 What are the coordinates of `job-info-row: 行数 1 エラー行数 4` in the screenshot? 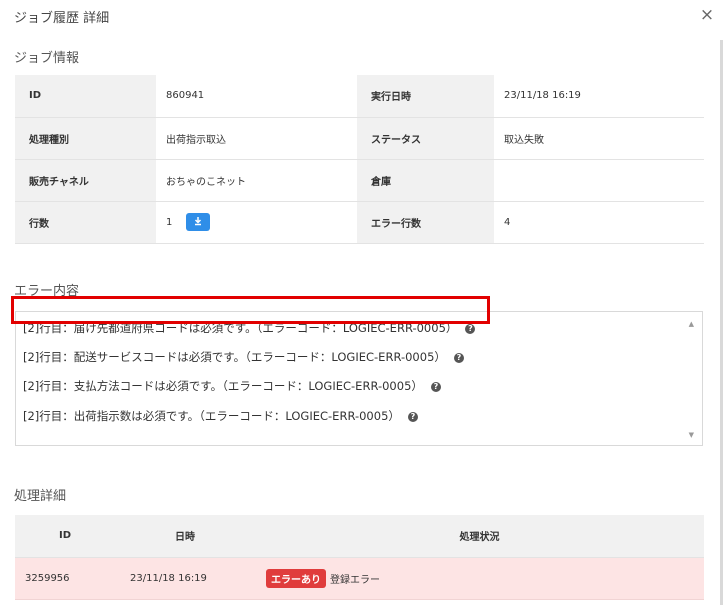 It's located at (359, 222).